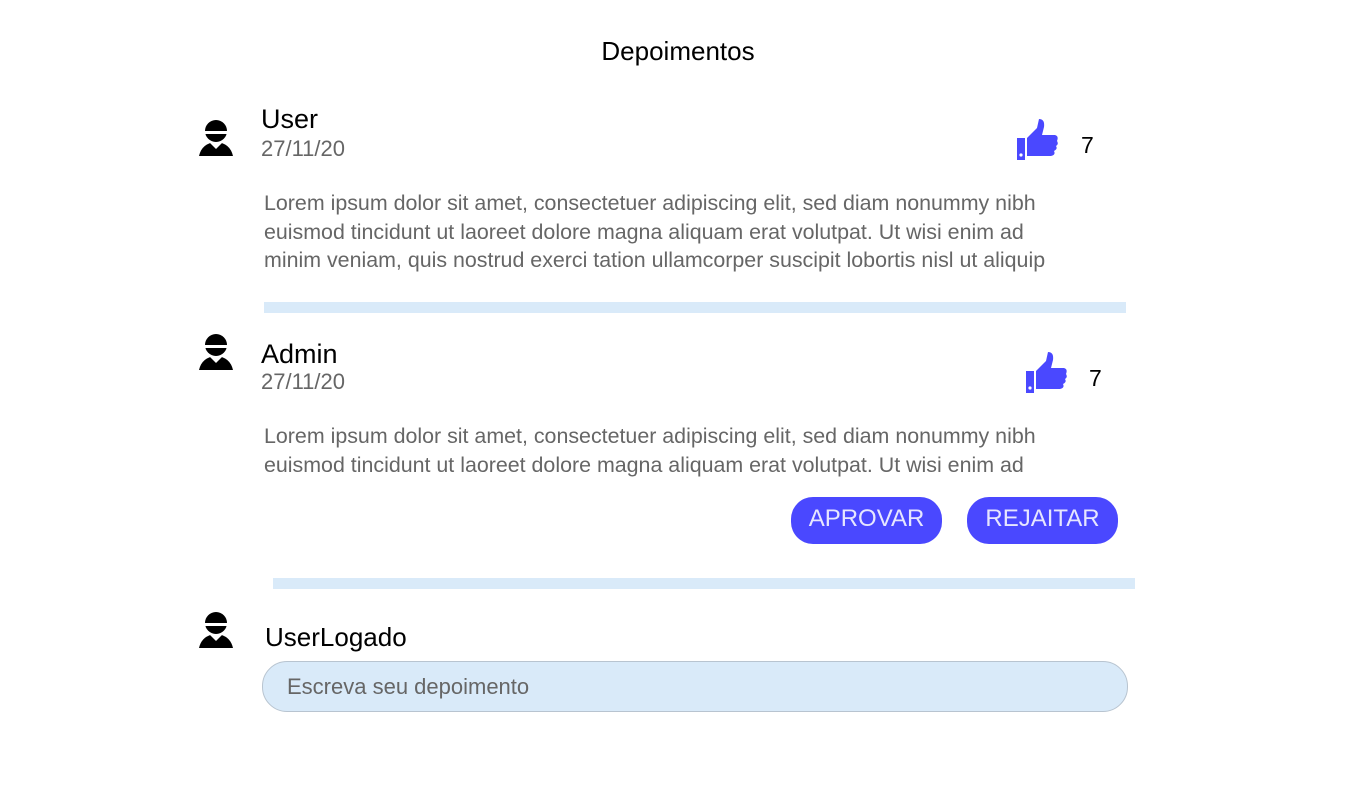 The image size is (1364, 804). I want to click on logged-user-name: UserLogado, so click(336, 637).